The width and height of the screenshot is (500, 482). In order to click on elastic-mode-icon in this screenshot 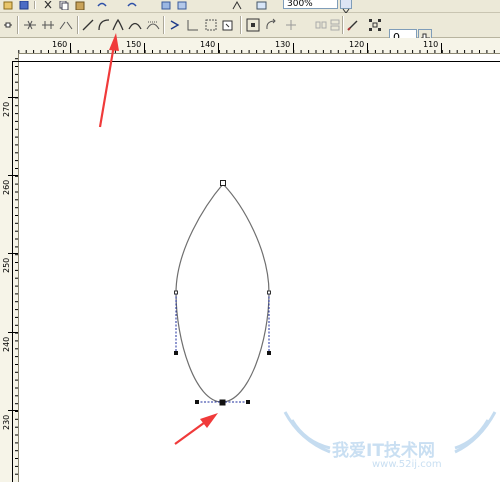, I will do `click(353, 25)`.